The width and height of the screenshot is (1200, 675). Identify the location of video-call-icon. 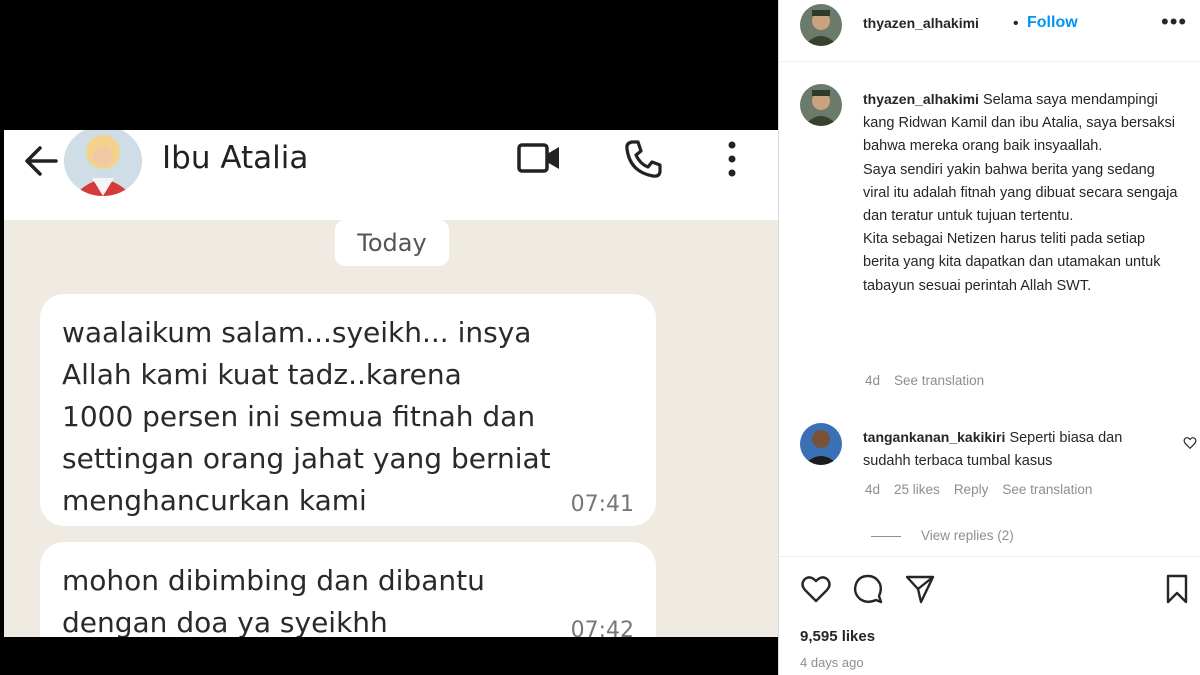
(539, 158).